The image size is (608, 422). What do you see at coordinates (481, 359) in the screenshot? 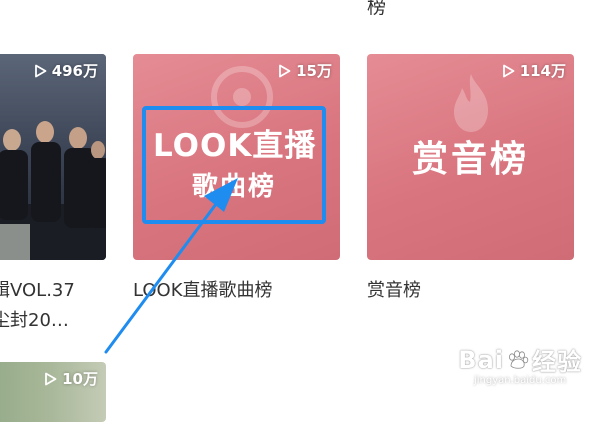
I see `watermark-brand-left: Bai` at bounding box center [481, 359].